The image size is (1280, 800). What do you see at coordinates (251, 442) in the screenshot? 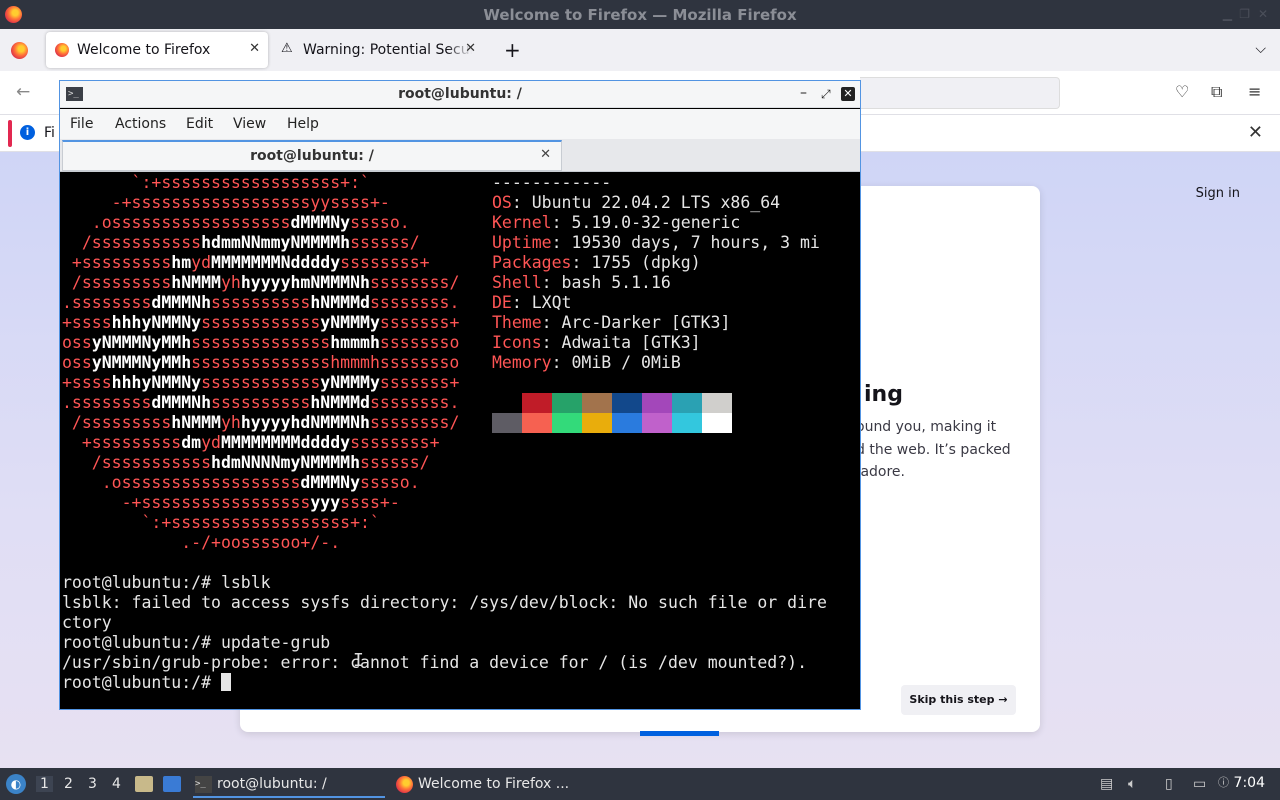
I see `ascii-line: +sssssssssdmydMMMMMMMMddddyssssssss+` at bounding box center [251, 442].